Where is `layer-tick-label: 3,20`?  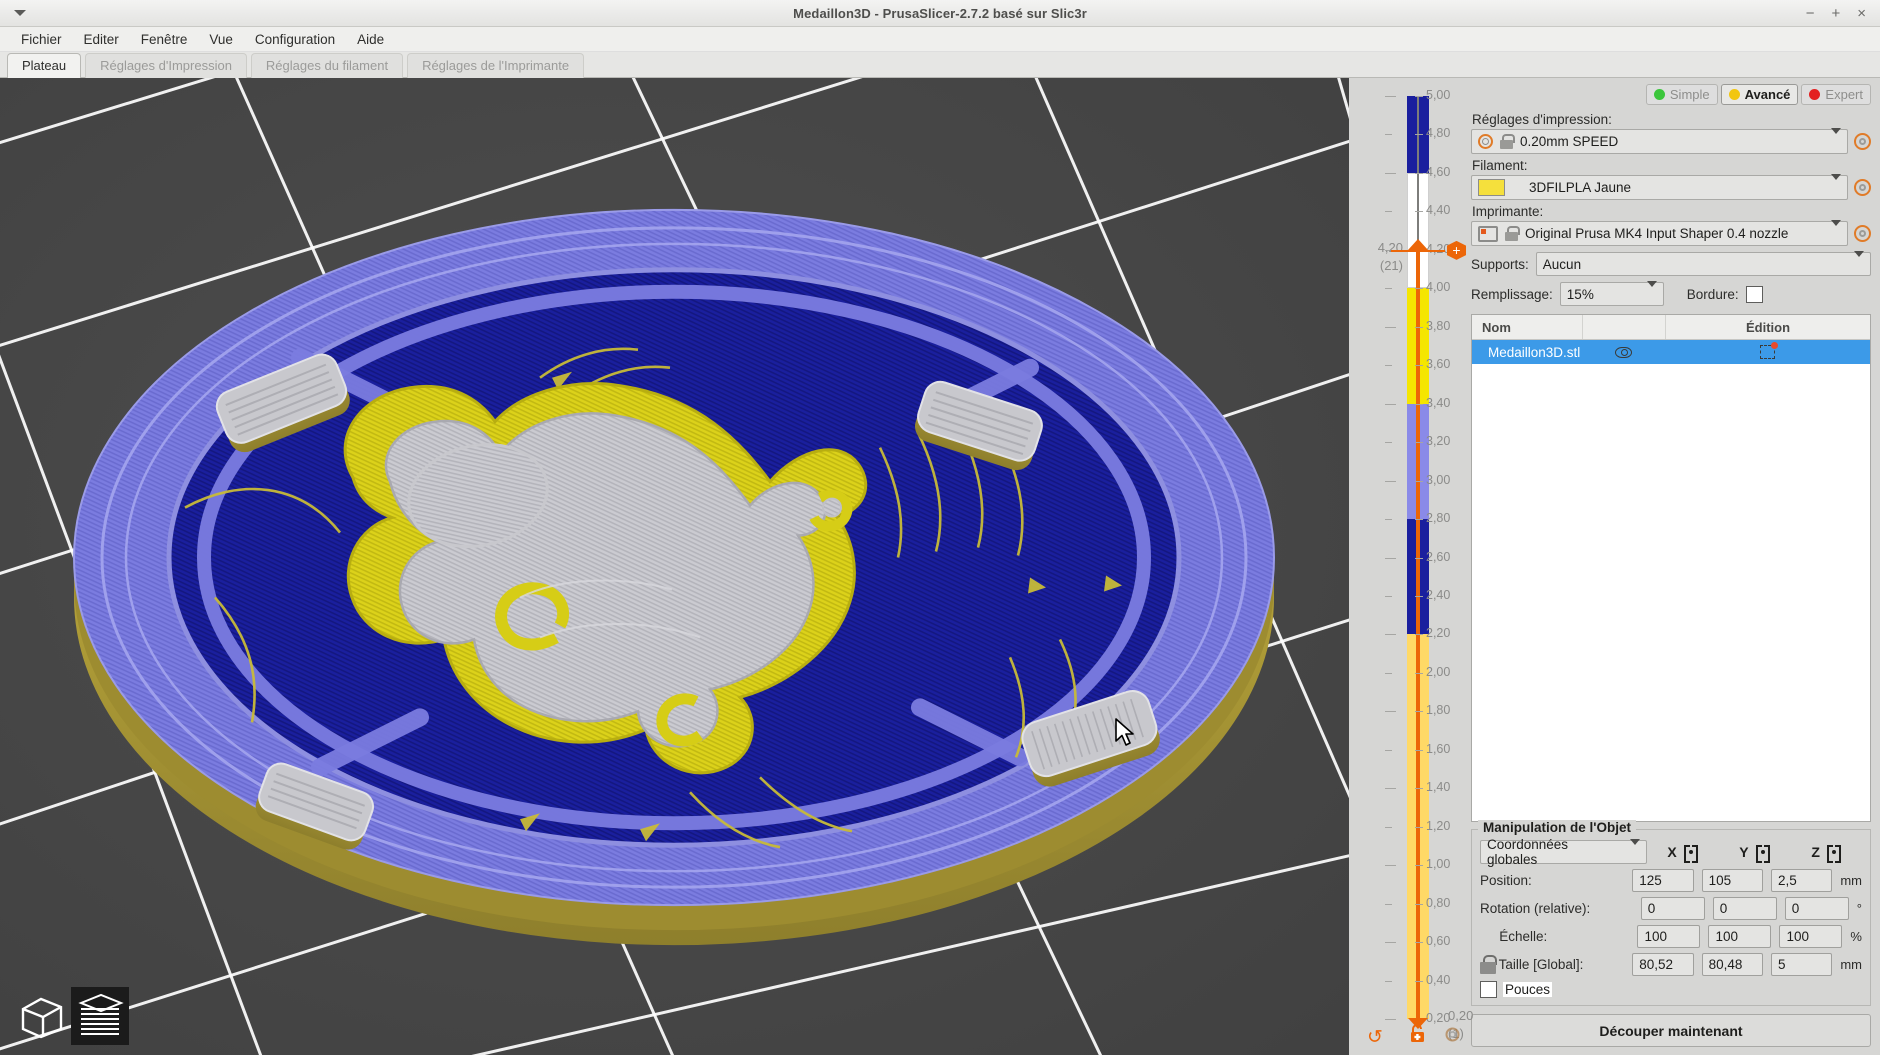 layer-tick-label: 3,20 is located at coordinates (1438, 441).